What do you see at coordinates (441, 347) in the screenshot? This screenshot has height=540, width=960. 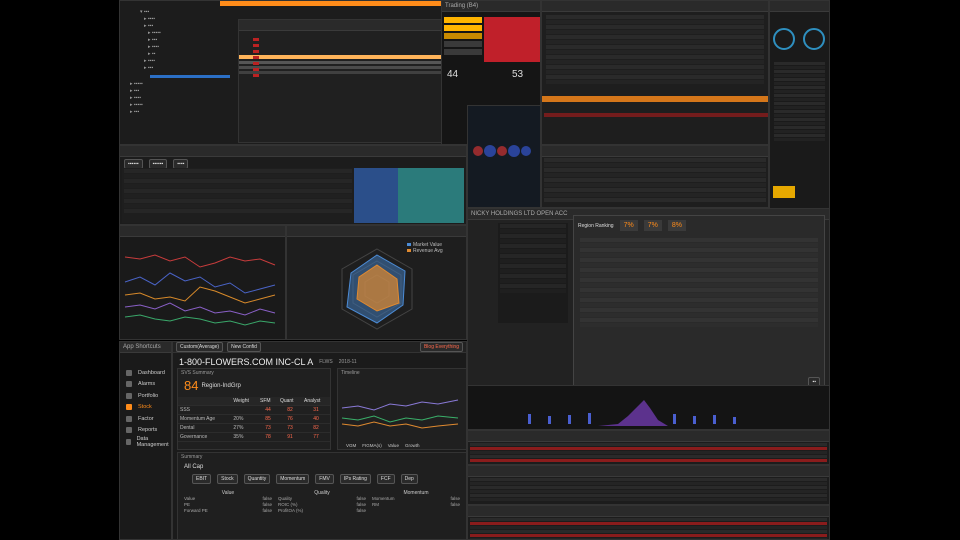 I see `tab-blog: Blog Everything` at bounding box center [441, 347].